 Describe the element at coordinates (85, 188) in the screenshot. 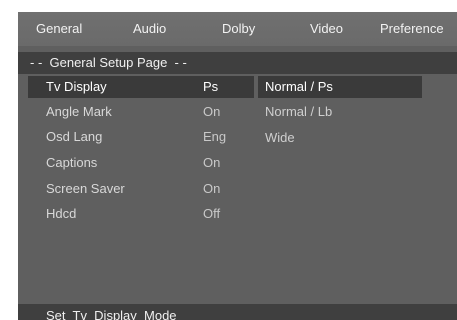

I see `setting-label: Screen Saver` at that location.